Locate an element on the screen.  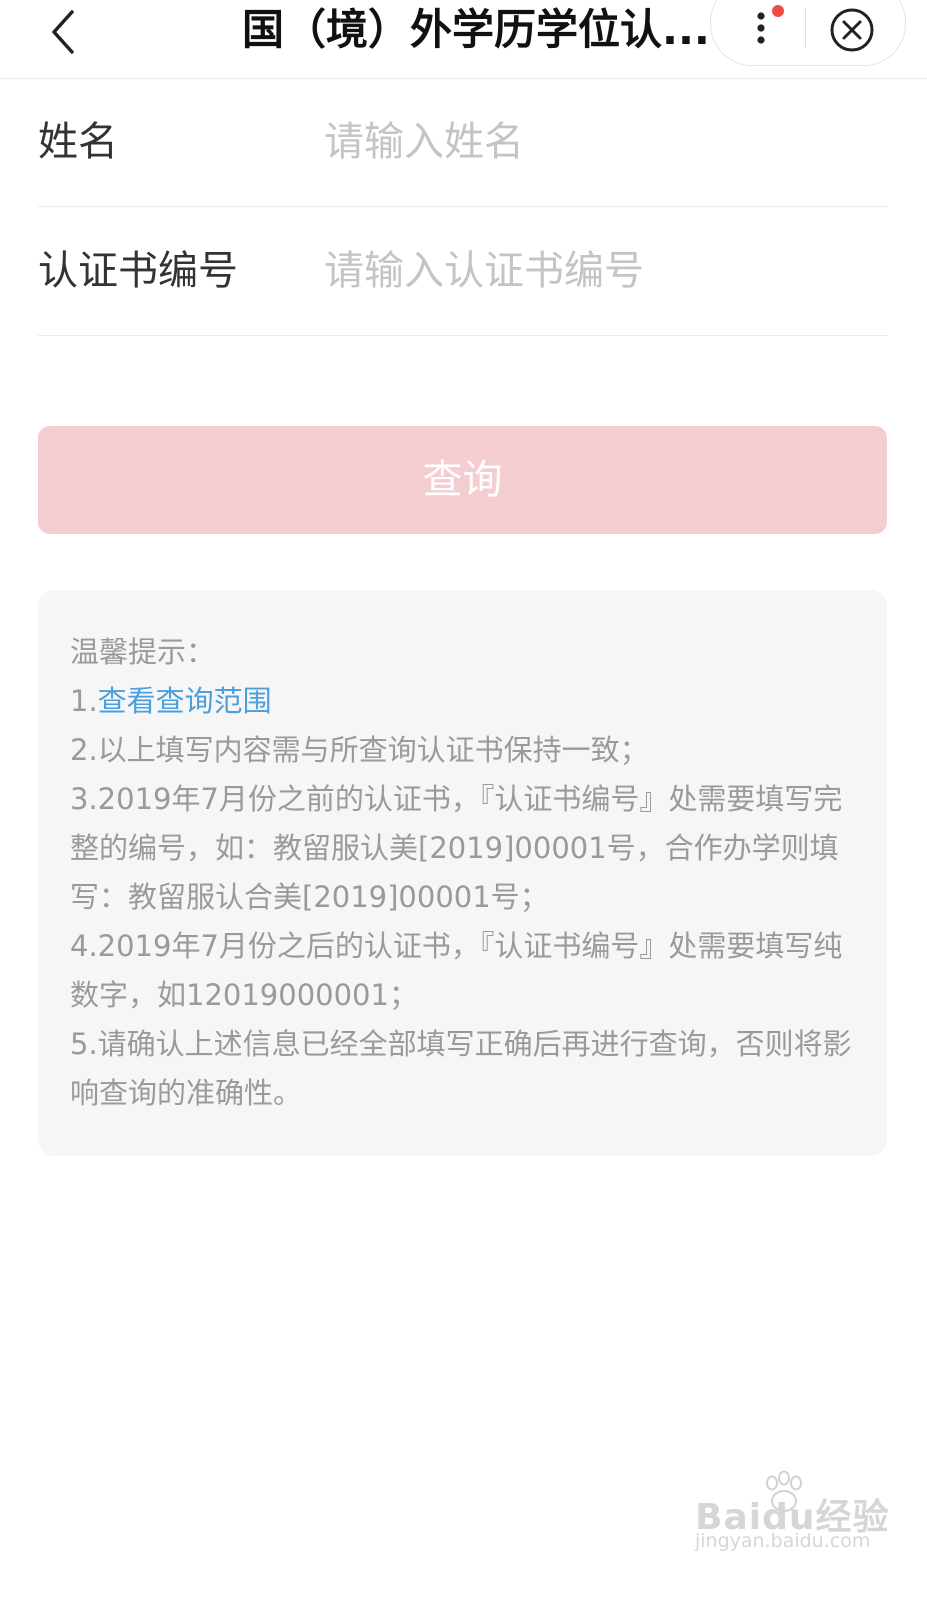
name-input is located at coordinates (594, 142).